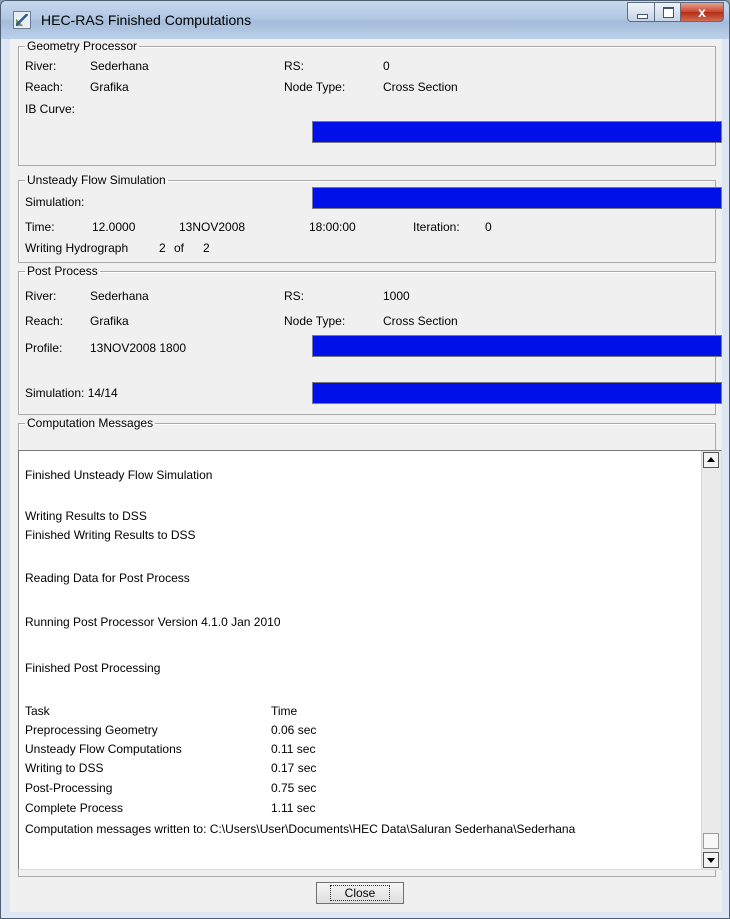  Describe the element at coordinates (711, 660) in the screenshot. I see `messages-vertical-scrollbar` at that location.